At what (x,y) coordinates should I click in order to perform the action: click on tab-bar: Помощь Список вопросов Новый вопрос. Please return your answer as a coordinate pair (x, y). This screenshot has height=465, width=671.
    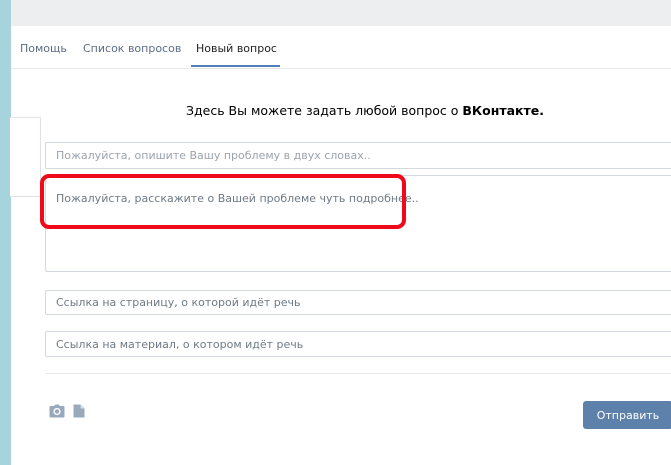
    Looking at the image, I should click on (341, 47).